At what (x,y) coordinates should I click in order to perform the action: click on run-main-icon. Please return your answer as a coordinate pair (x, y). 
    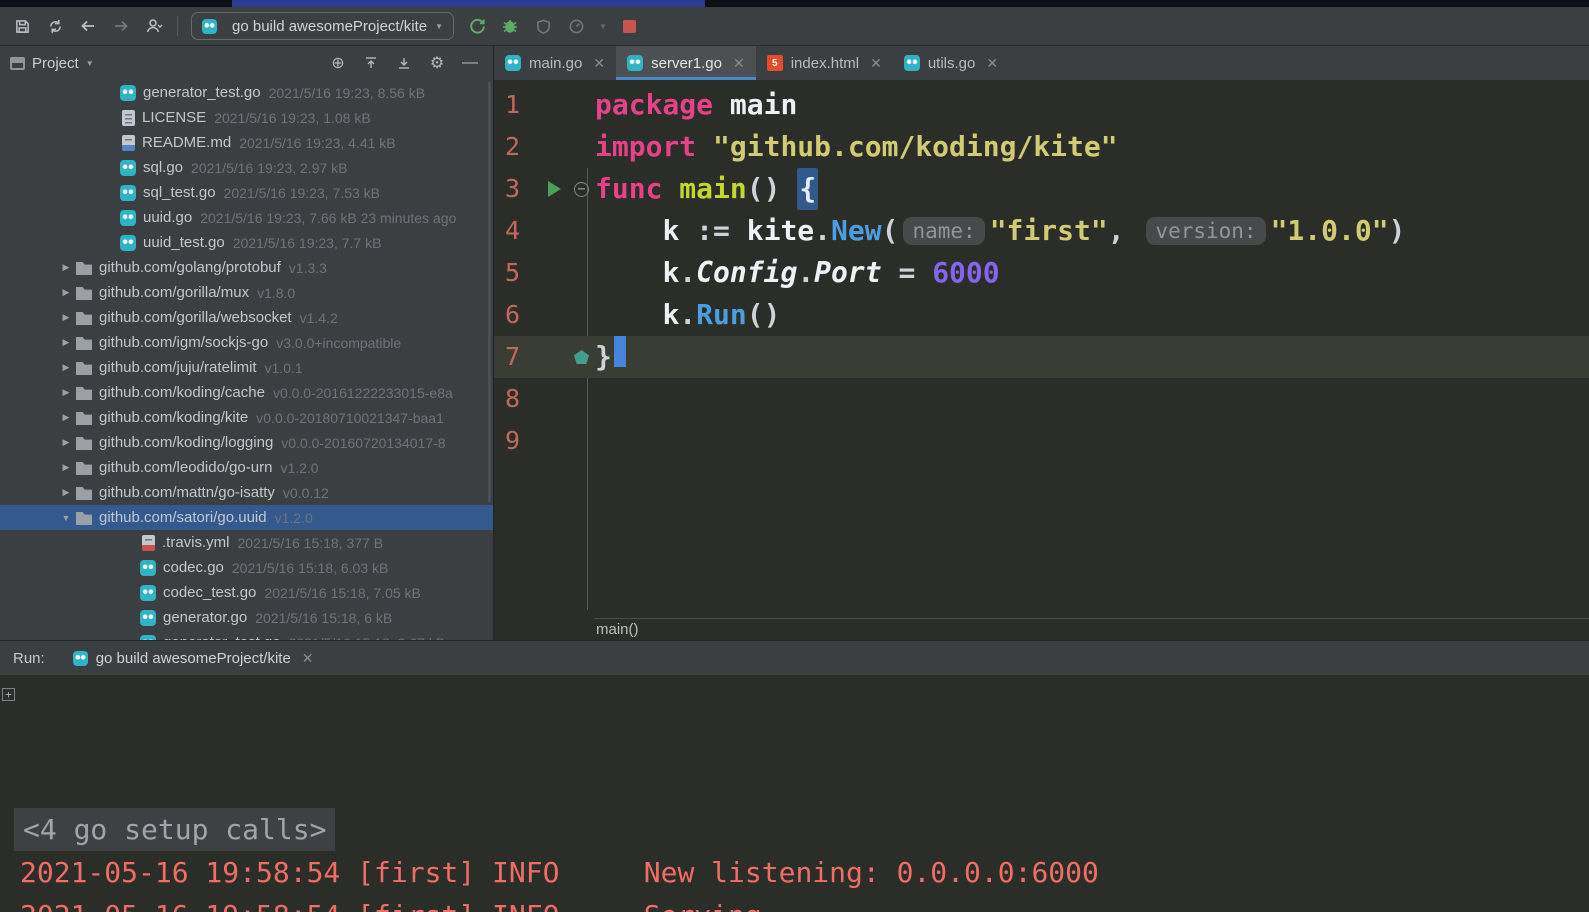
    Looking at the image, I should click on (554, 189).